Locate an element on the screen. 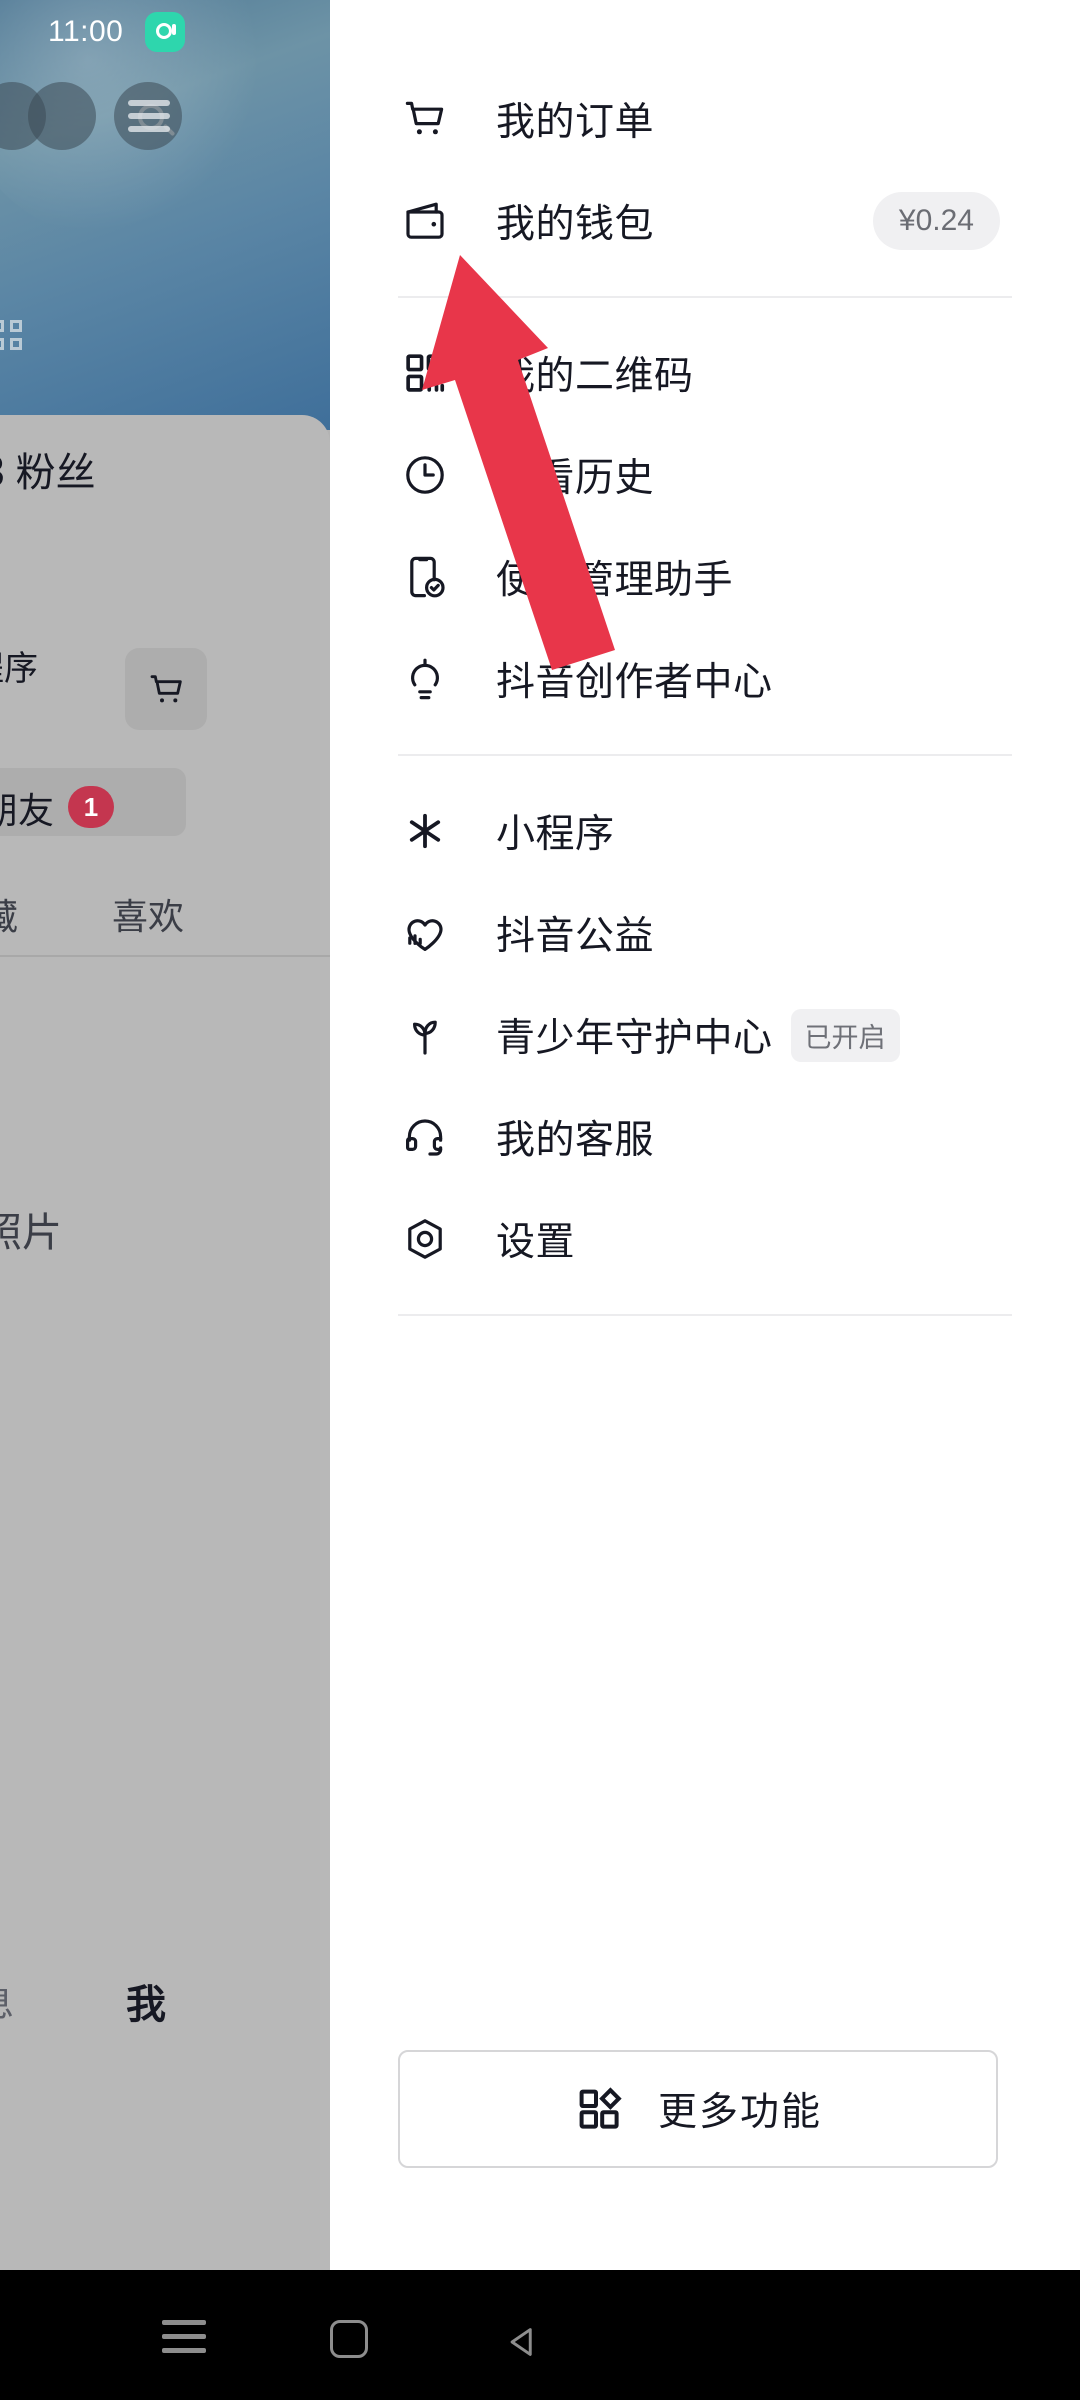 The height and width of the screenshot is (2400, 1080). menu-item-watch-history: 观看历史 is located at coordinates (705, 475).